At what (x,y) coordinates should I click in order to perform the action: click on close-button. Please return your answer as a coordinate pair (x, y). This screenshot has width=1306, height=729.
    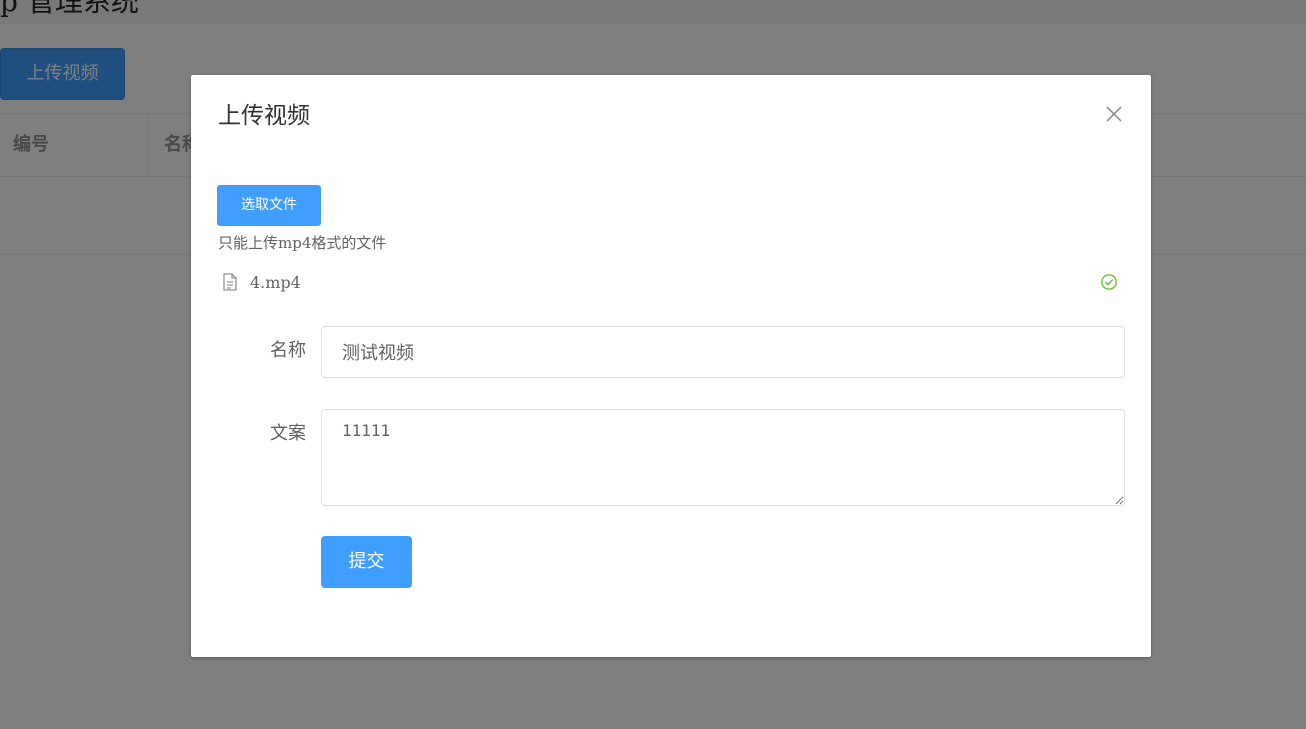
    Looking at the image, I should click on (1114, 114).